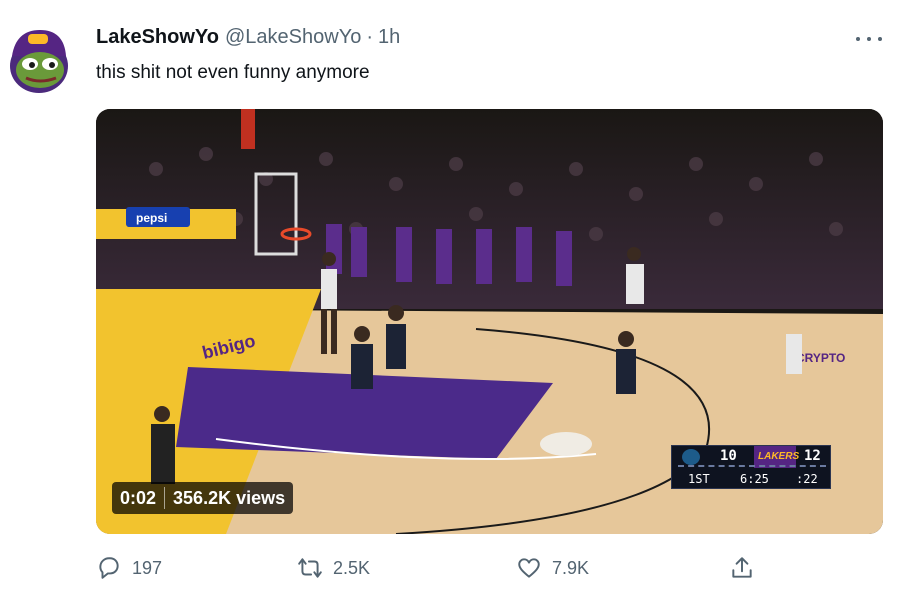 The image size is (900, 591). What do you see at coordinates (151, 218) in the screenshot?
I see `svg-text: pepsi` at bounding box center [151, 218].